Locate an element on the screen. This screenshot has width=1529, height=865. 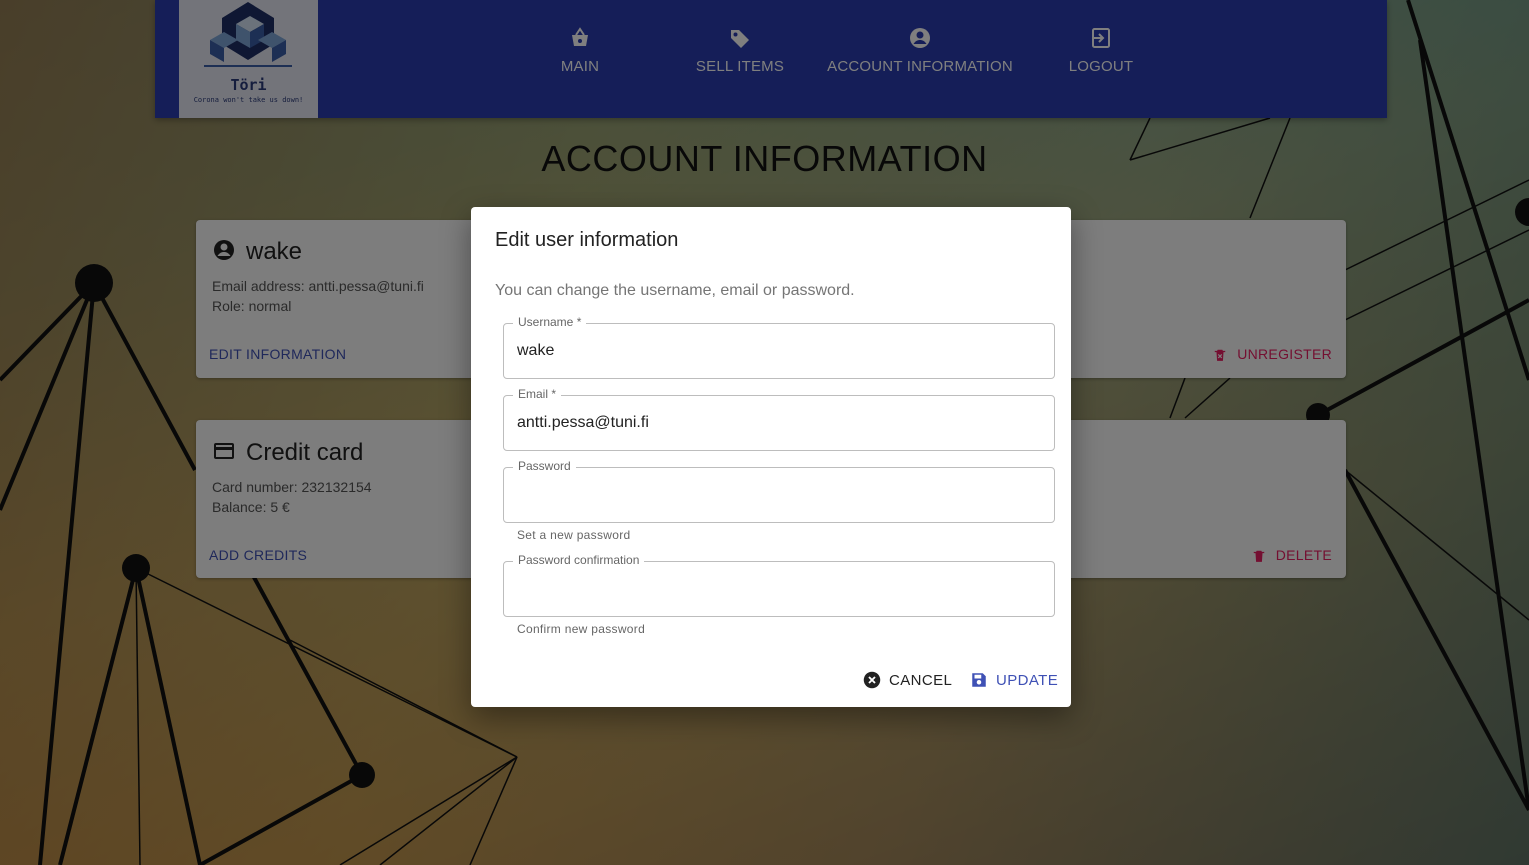
update-label: UPDATE is located at coordinates (1027, 680).